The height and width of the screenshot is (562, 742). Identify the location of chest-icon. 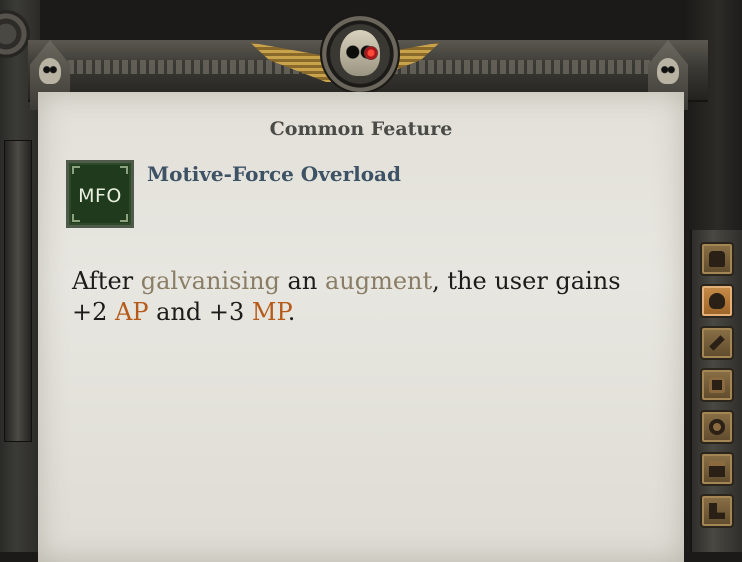
(717, 259).